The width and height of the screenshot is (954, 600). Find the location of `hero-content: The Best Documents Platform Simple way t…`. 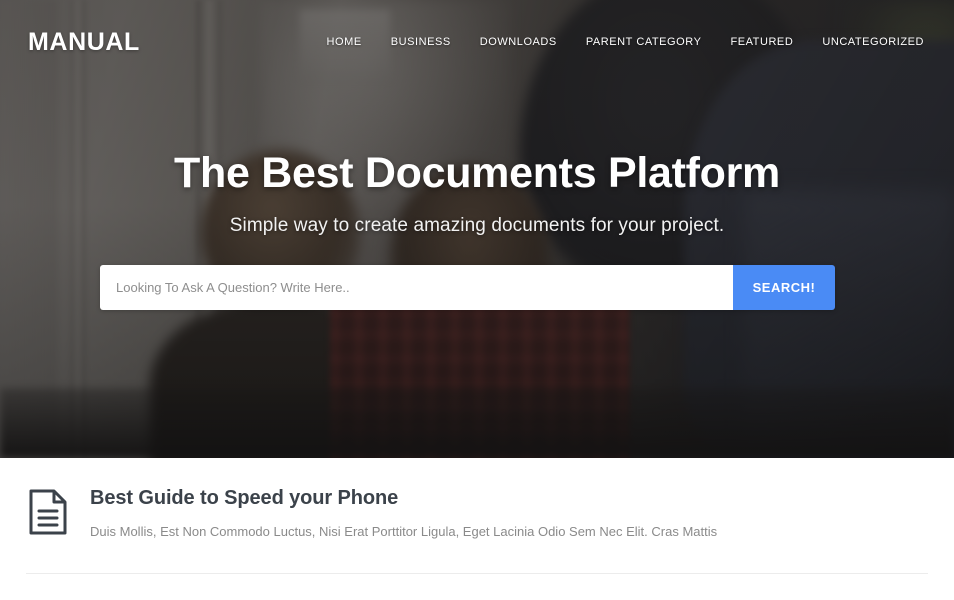

hero-content: The Best Documents Platform Simple way t… is located at coordinates (477, 193).